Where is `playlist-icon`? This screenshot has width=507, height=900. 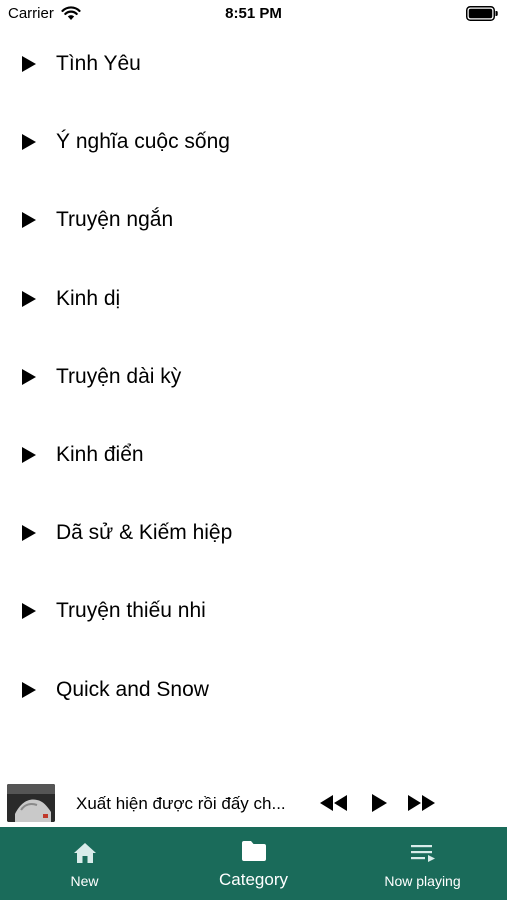
playlist-icon is located at coordinates (422, 853).